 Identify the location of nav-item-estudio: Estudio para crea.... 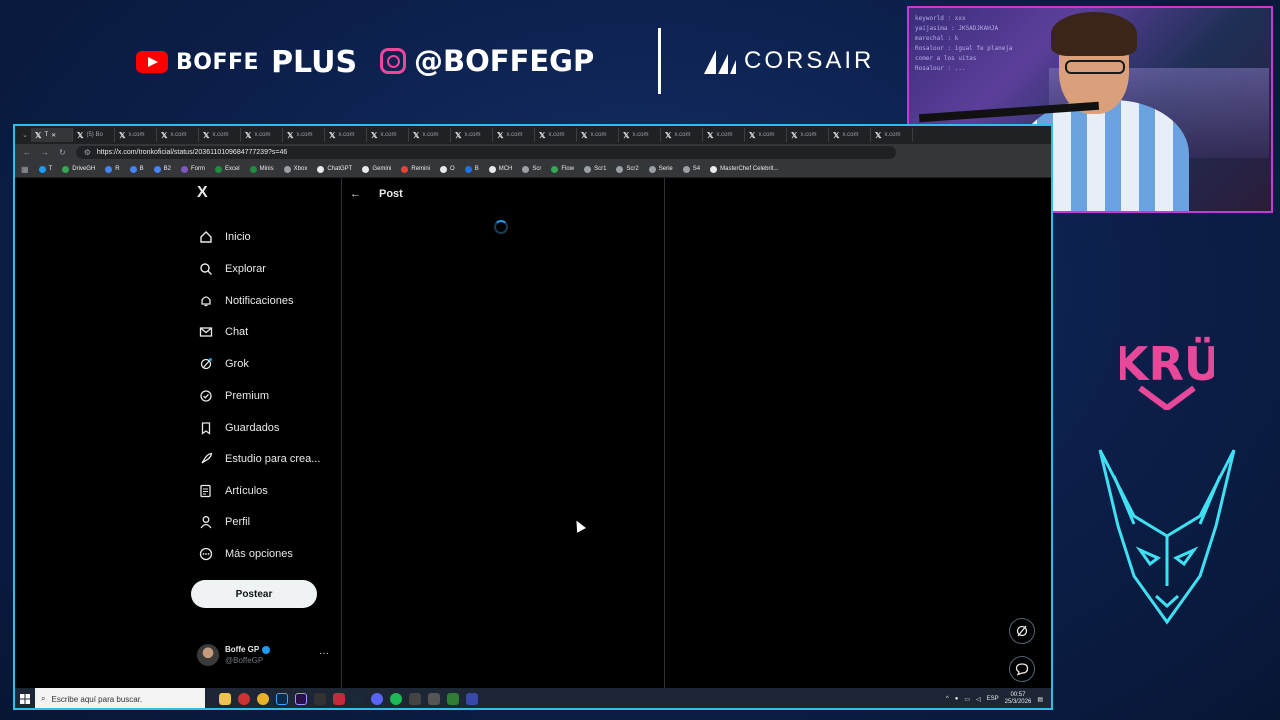
(259, 459).